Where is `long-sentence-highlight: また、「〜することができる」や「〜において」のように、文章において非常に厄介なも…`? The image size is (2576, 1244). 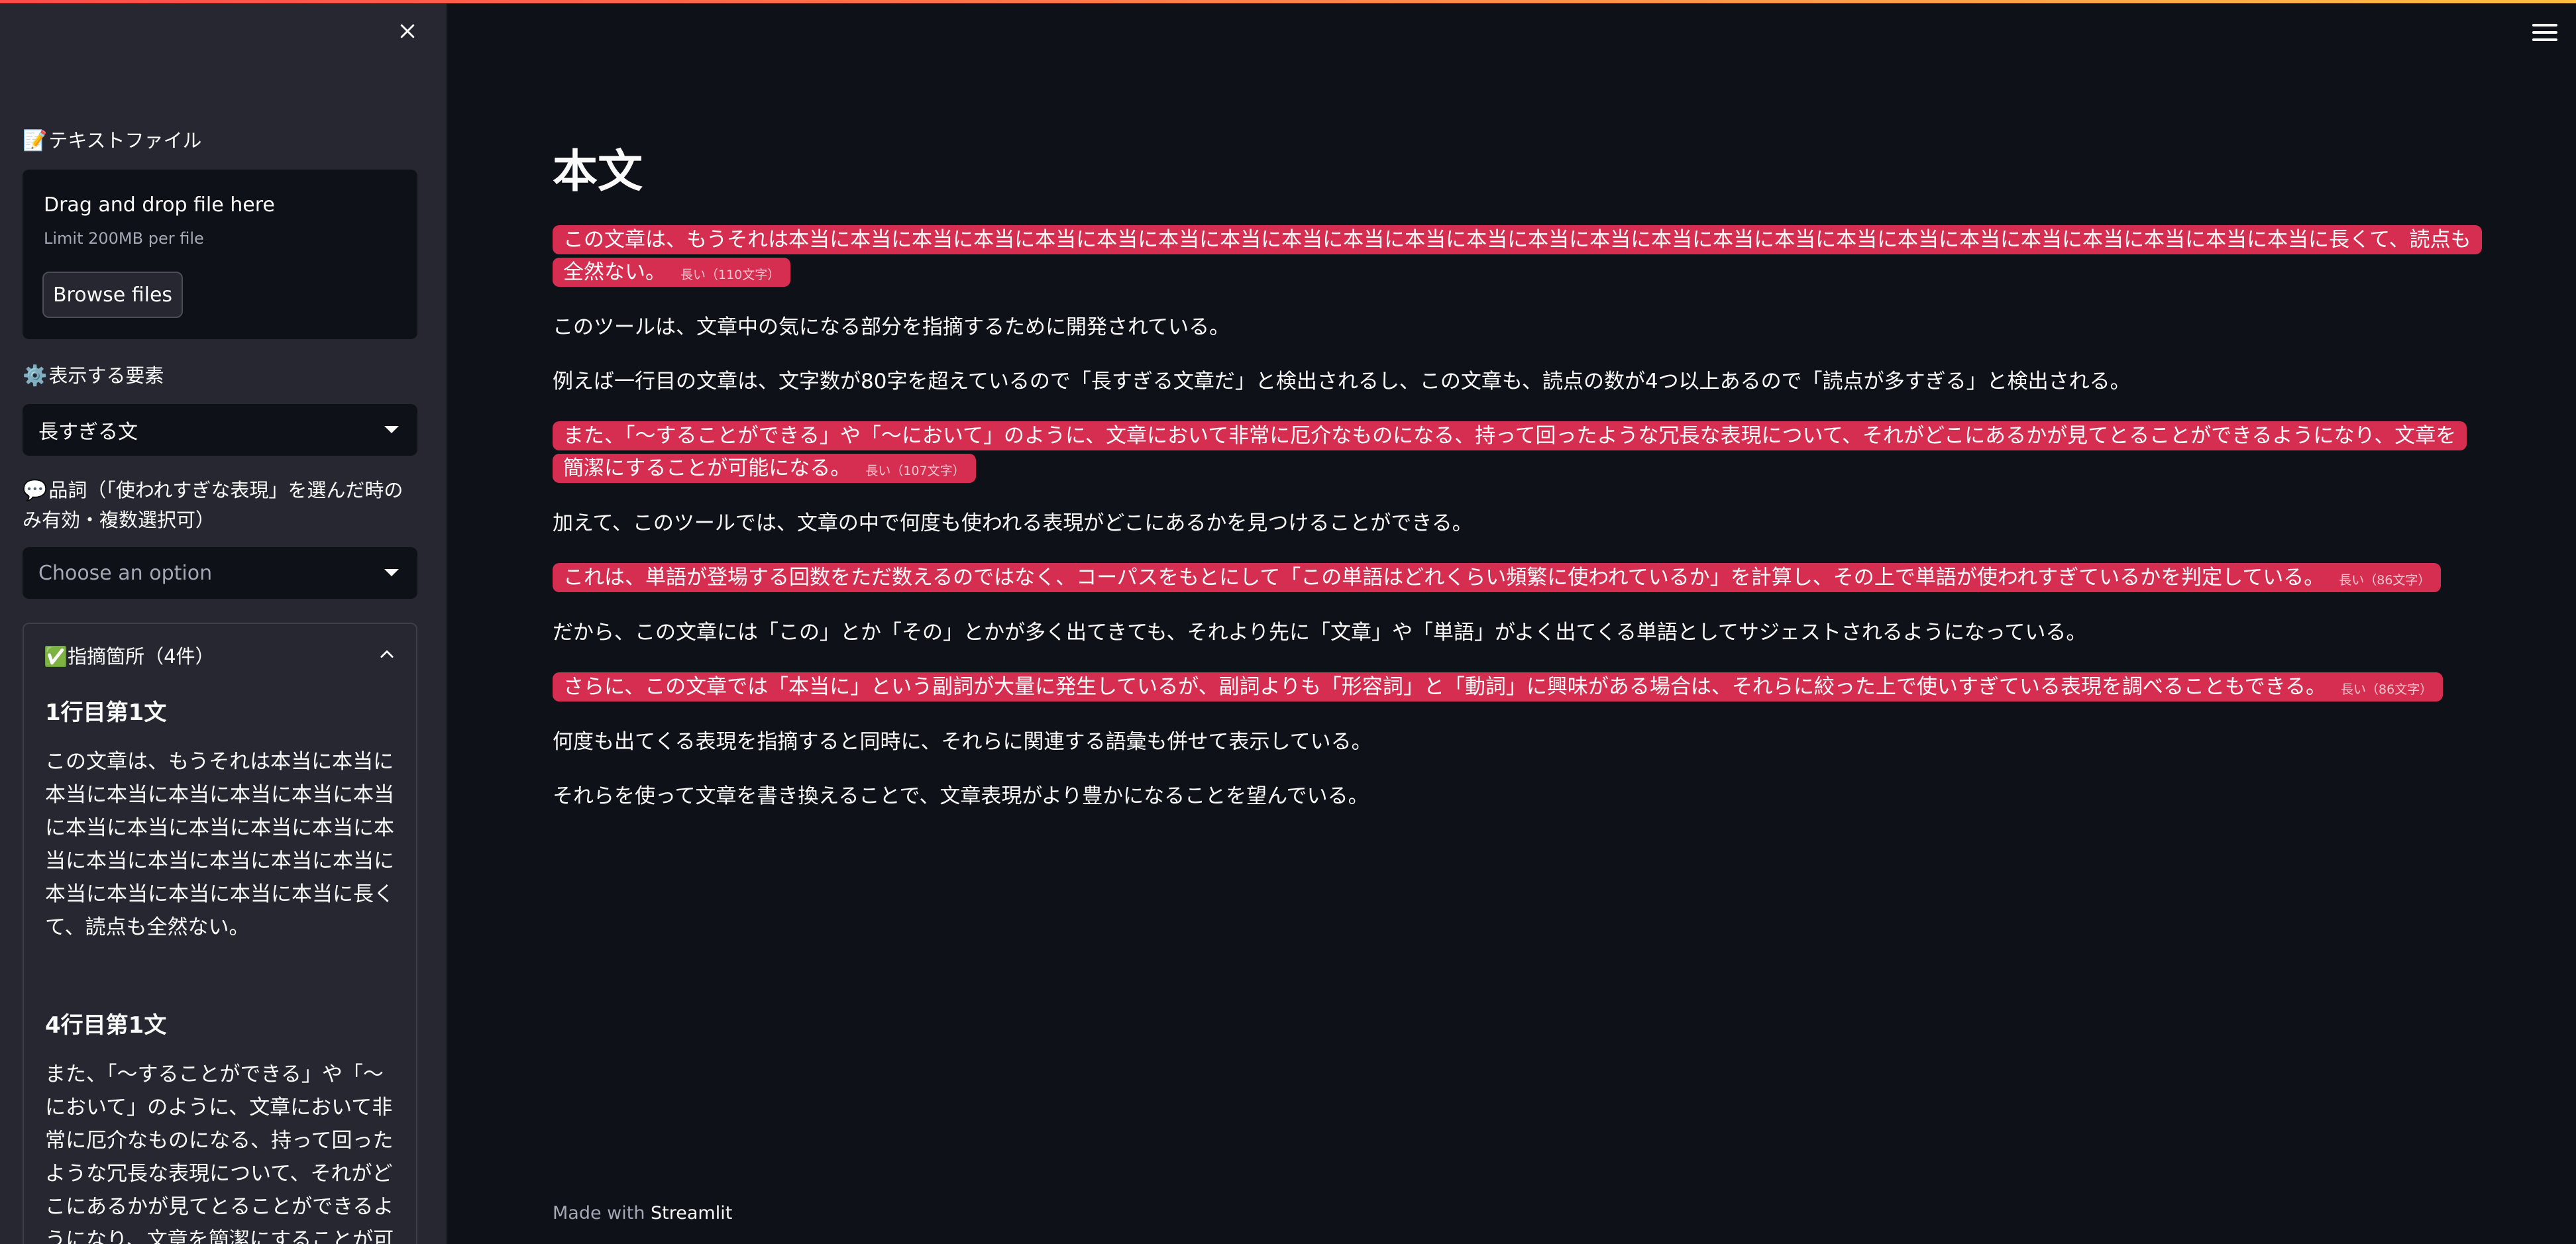
long-sentence-highlight: また、「〜することができる」や「〜において」のように、文章において非常に厄介なも… is located at coordinates (1510, 452).